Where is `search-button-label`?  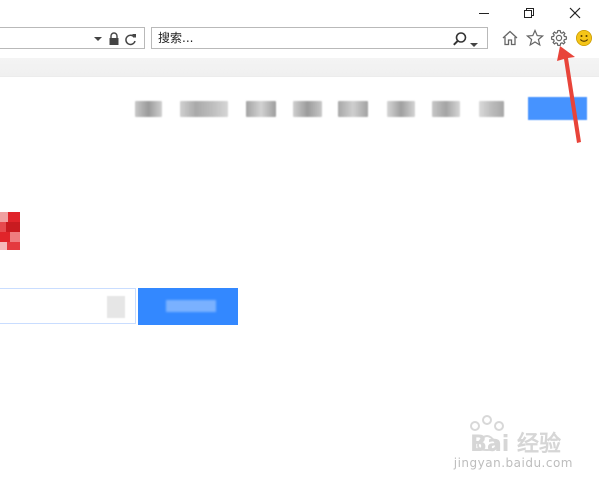 search-button-label is located at coordinates (191, 306).